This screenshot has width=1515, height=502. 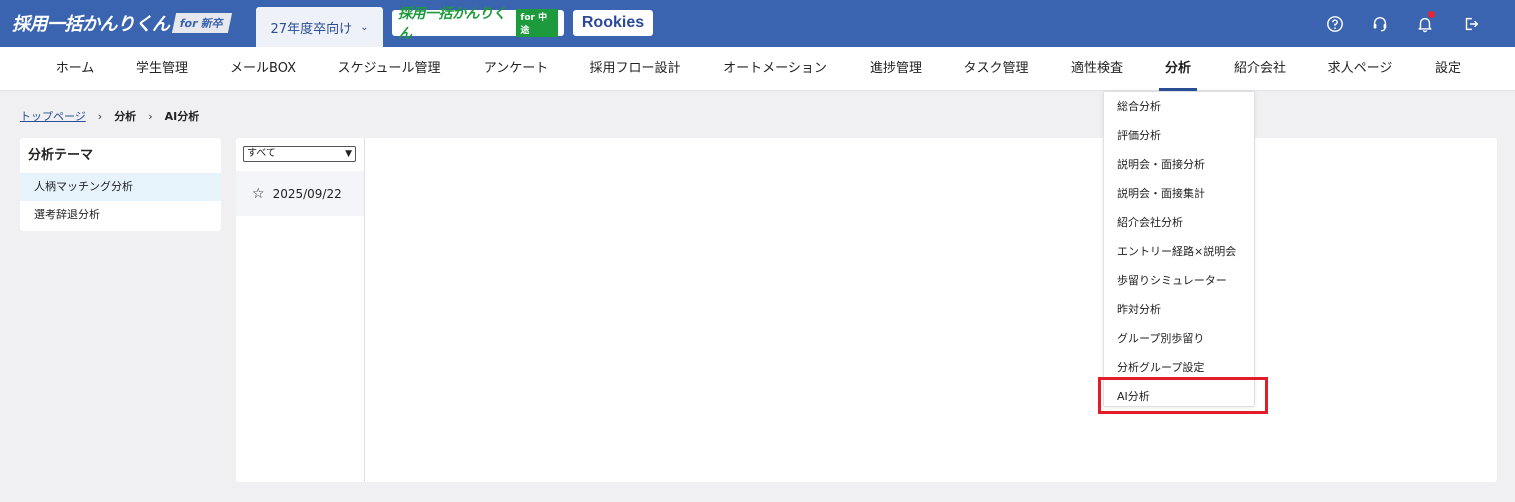 What do you see at coordinates (201, 23) in the screenshot?
I see `logo-main-badge: for 新卒` at bounding box center [201, 23].